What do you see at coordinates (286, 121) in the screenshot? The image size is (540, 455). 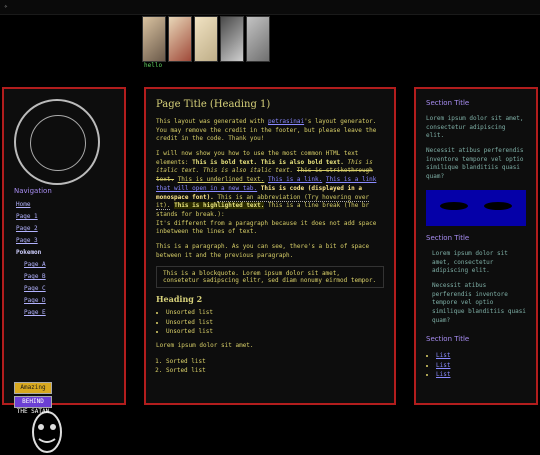 I see `petrapixel-link: petrasinai` at bounding box center [286, 121].